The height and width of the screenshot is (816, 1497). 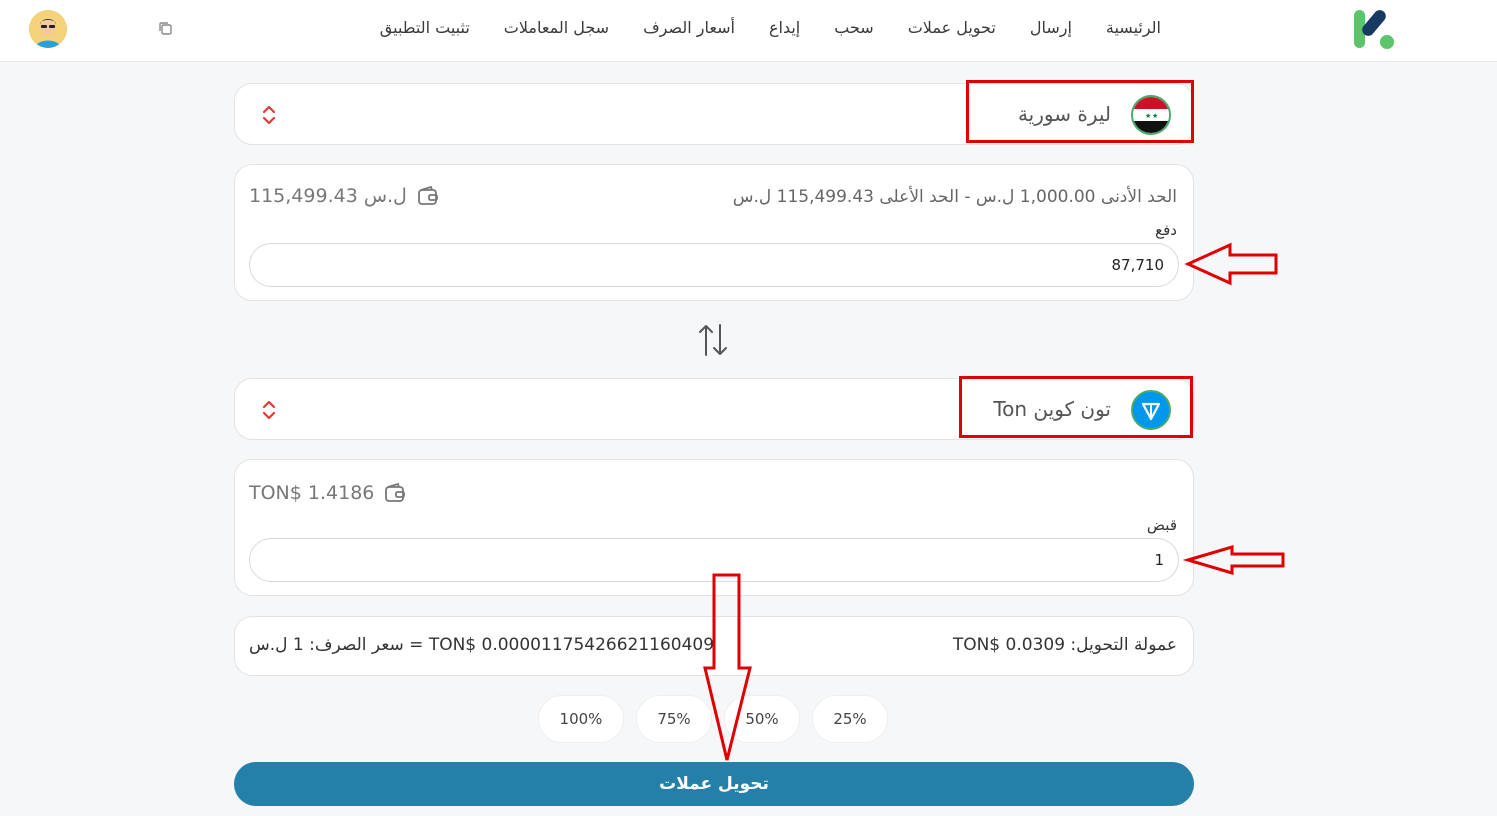 I want to click on receive-amount-input: 1, so click(x=714, y=560).